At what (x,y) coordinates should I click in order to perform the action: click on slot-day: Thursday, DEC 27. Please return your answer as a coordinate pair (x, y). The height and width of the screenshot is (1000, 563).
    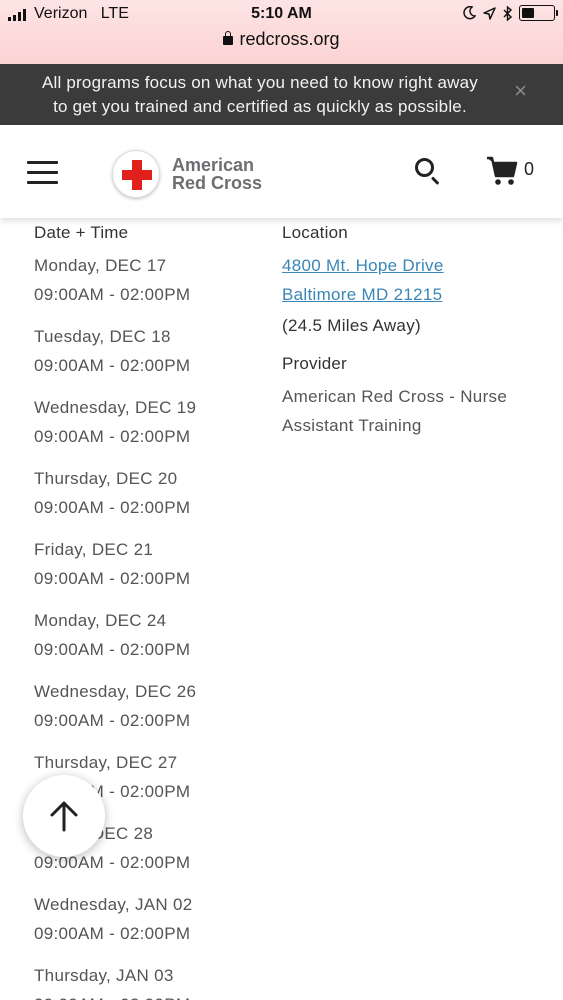
    Looking at the image, I should click on (106, 762).